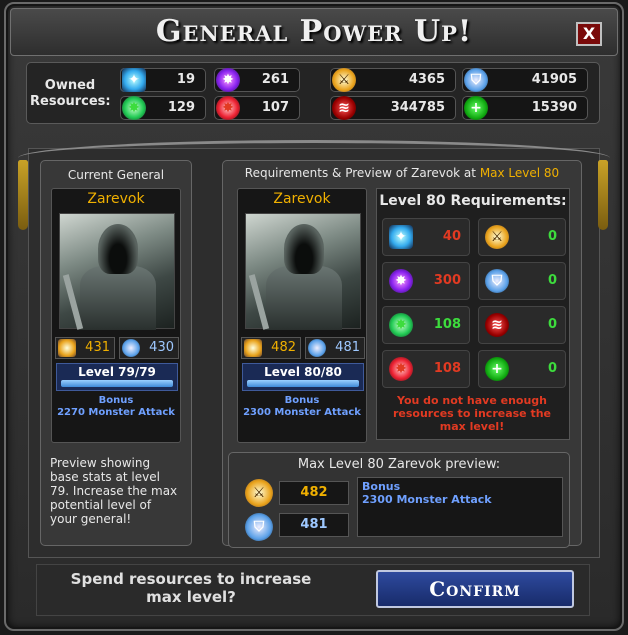 This screenshot has width=628, height=635. What do you see at coordinates (116, 406) in the screenshot?
I see `bonus-info: Bonus 2270 Monster Attack` at bounding box center [116, 406].